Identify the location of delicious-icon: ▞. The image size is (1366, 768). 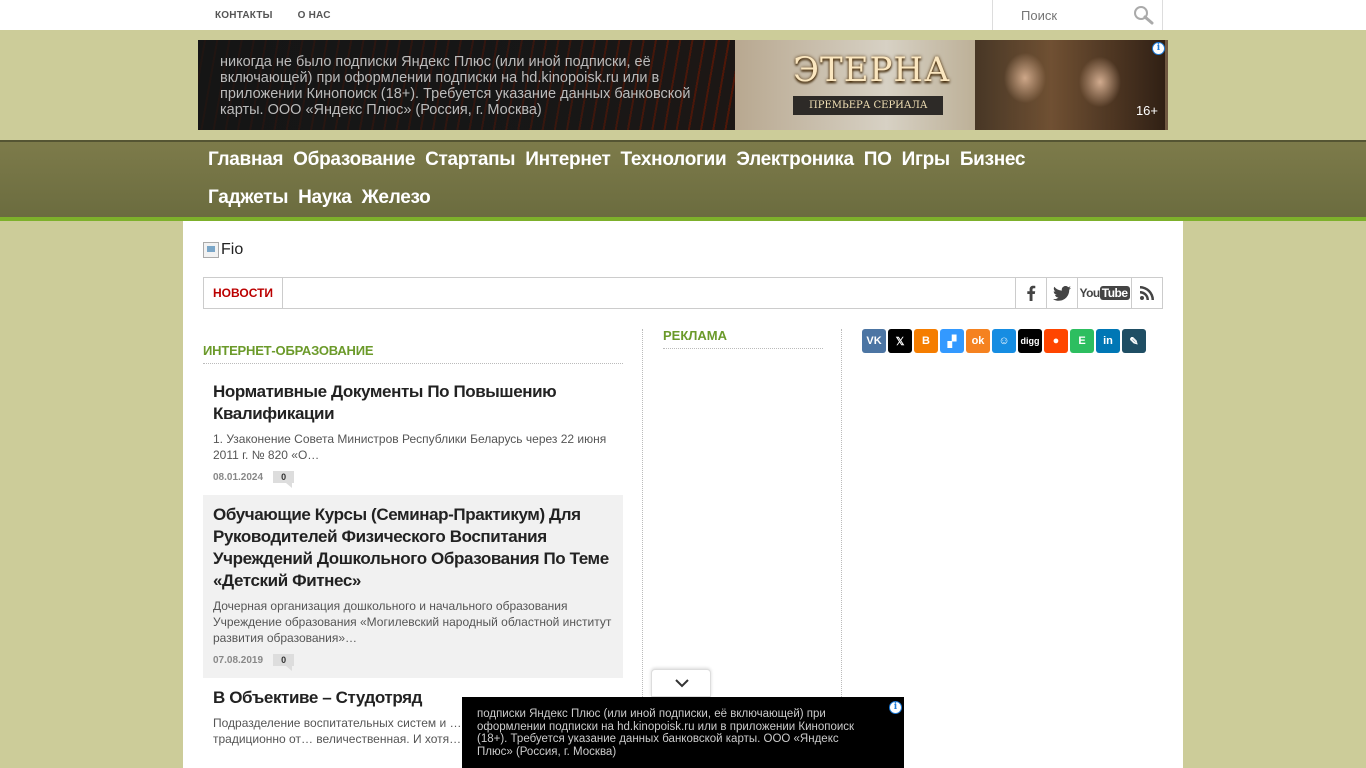
(952, 341).